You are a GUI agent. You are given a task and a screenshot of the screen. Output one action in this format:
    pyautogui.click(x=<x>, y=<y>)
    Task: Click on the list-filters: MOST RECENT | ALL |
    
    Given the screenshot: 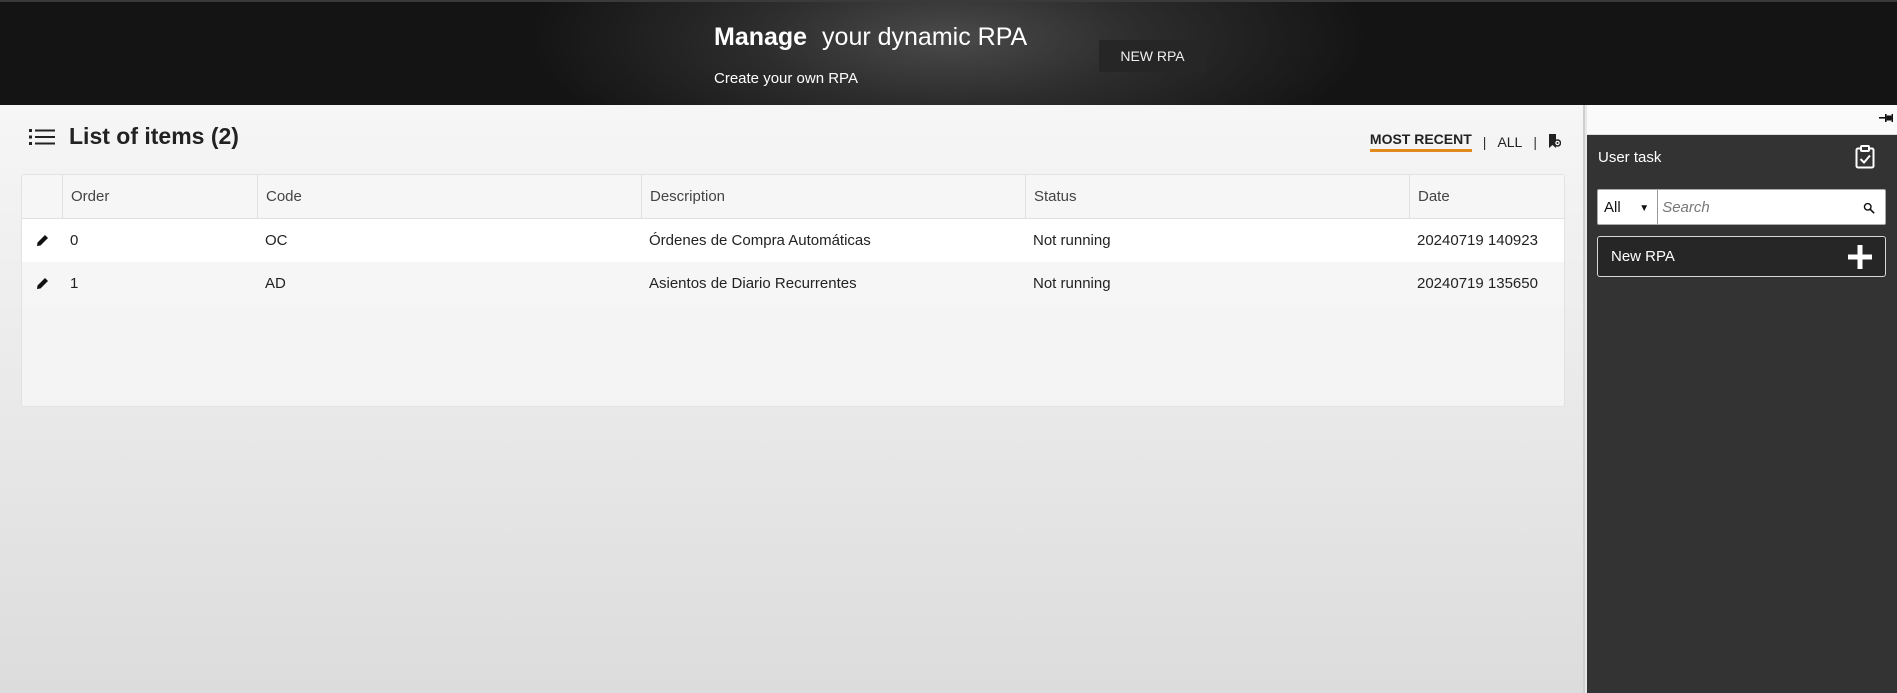 What is the action you would take?
    pyautogui.click(x=1465, y=141)
    